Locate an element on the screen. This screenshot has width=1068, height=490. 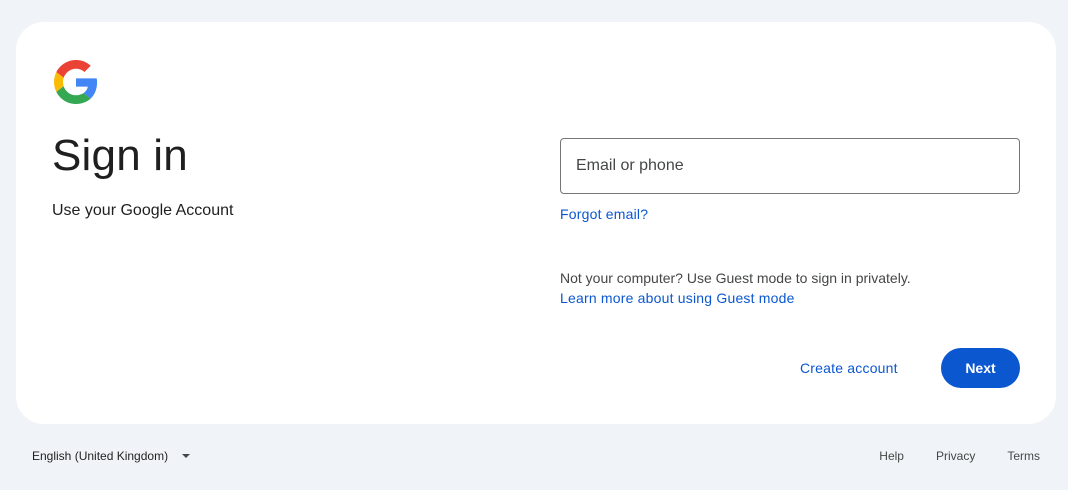
email-field-container is located at coordinates (790, 166).